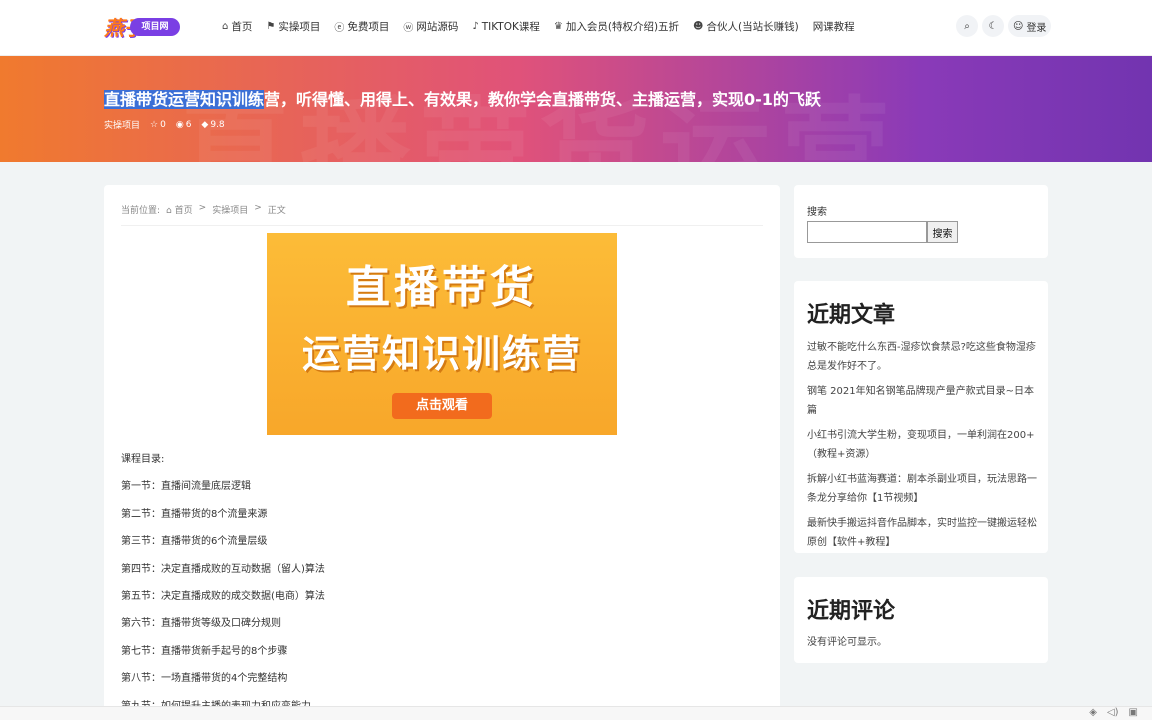 This screenshot has height=720, width=1152. Describe the element at coordinates (299, 27) in the screenshot. I see `nav-label: 实操项目` at that location.